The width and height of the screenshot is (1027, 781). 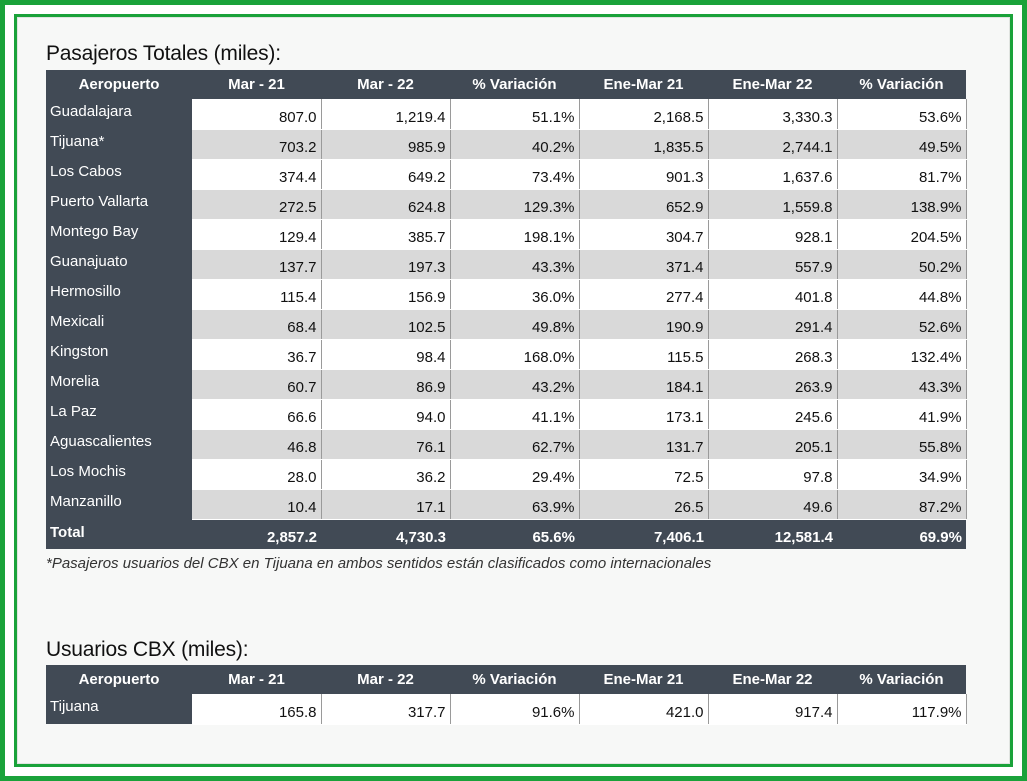 I want to click on airport-name-cell: Hermosillo, so click(x=119, y=294).